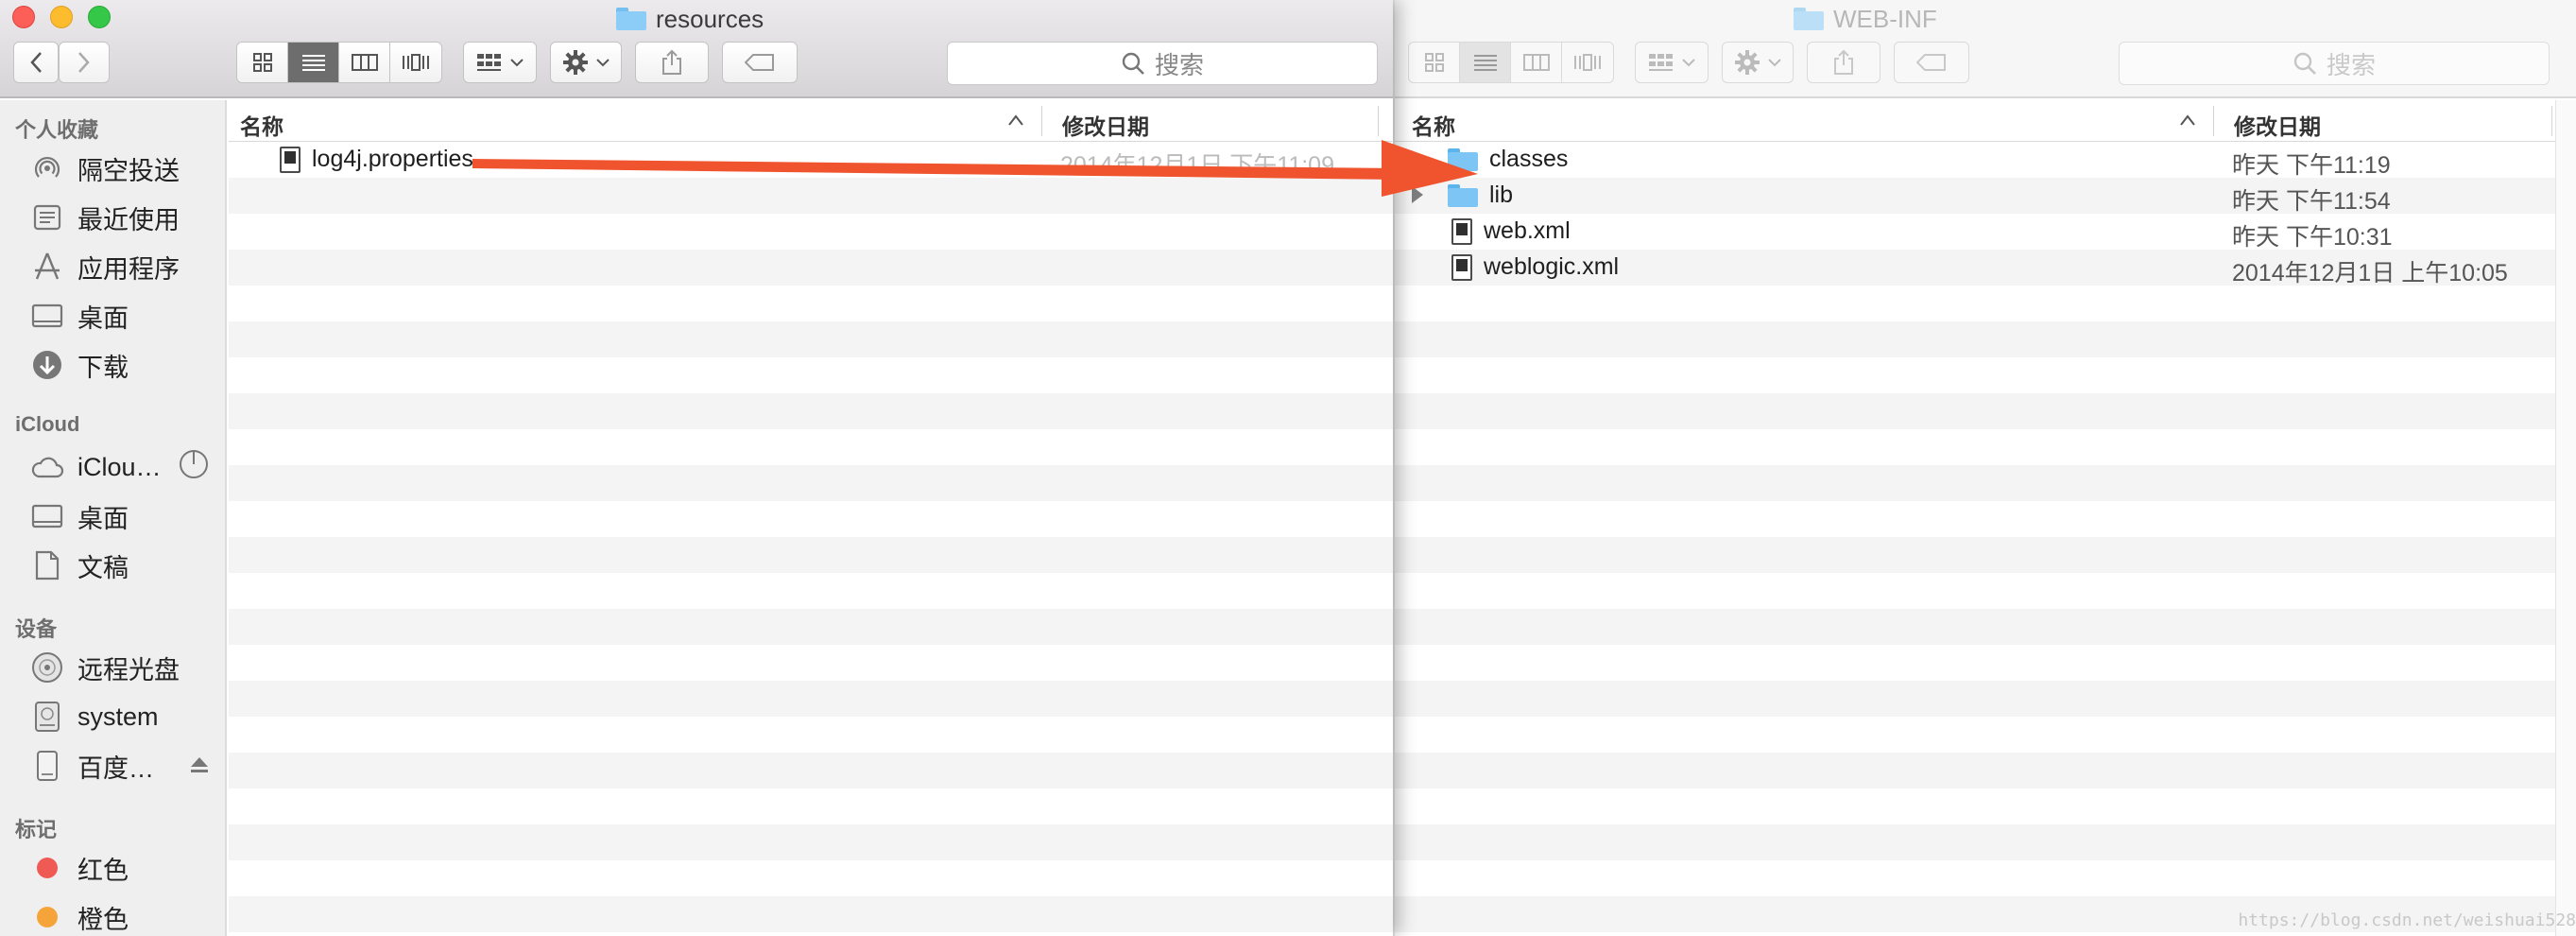  Describe the element at coordinates (120, 266) in the screenshot. I see `sidebar-item-applications: 应用程序` at that location.